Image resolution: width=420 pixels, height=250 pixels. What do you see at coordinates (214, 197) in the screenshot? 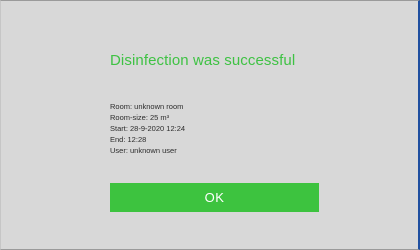
I see `ok-button: OK` at bounding box center [214, 197].